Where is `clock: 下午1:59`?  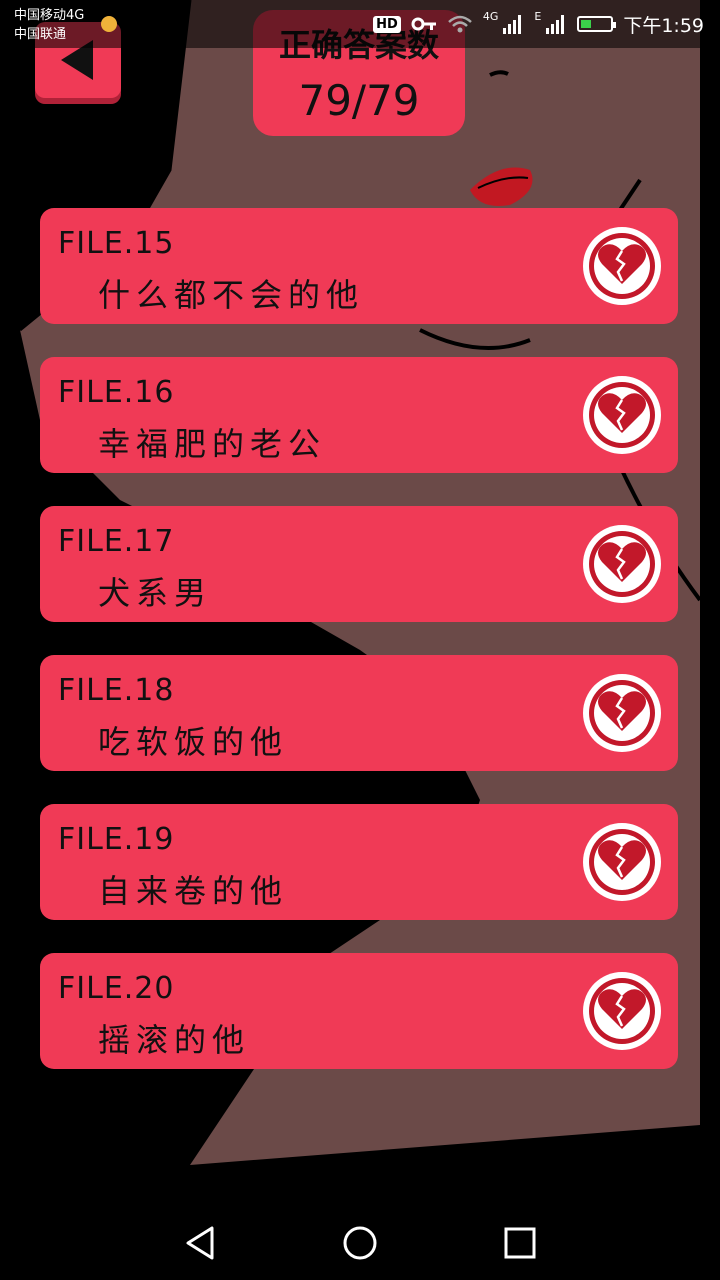
clock: 下午1:59 is located at coordinates (663, 25).